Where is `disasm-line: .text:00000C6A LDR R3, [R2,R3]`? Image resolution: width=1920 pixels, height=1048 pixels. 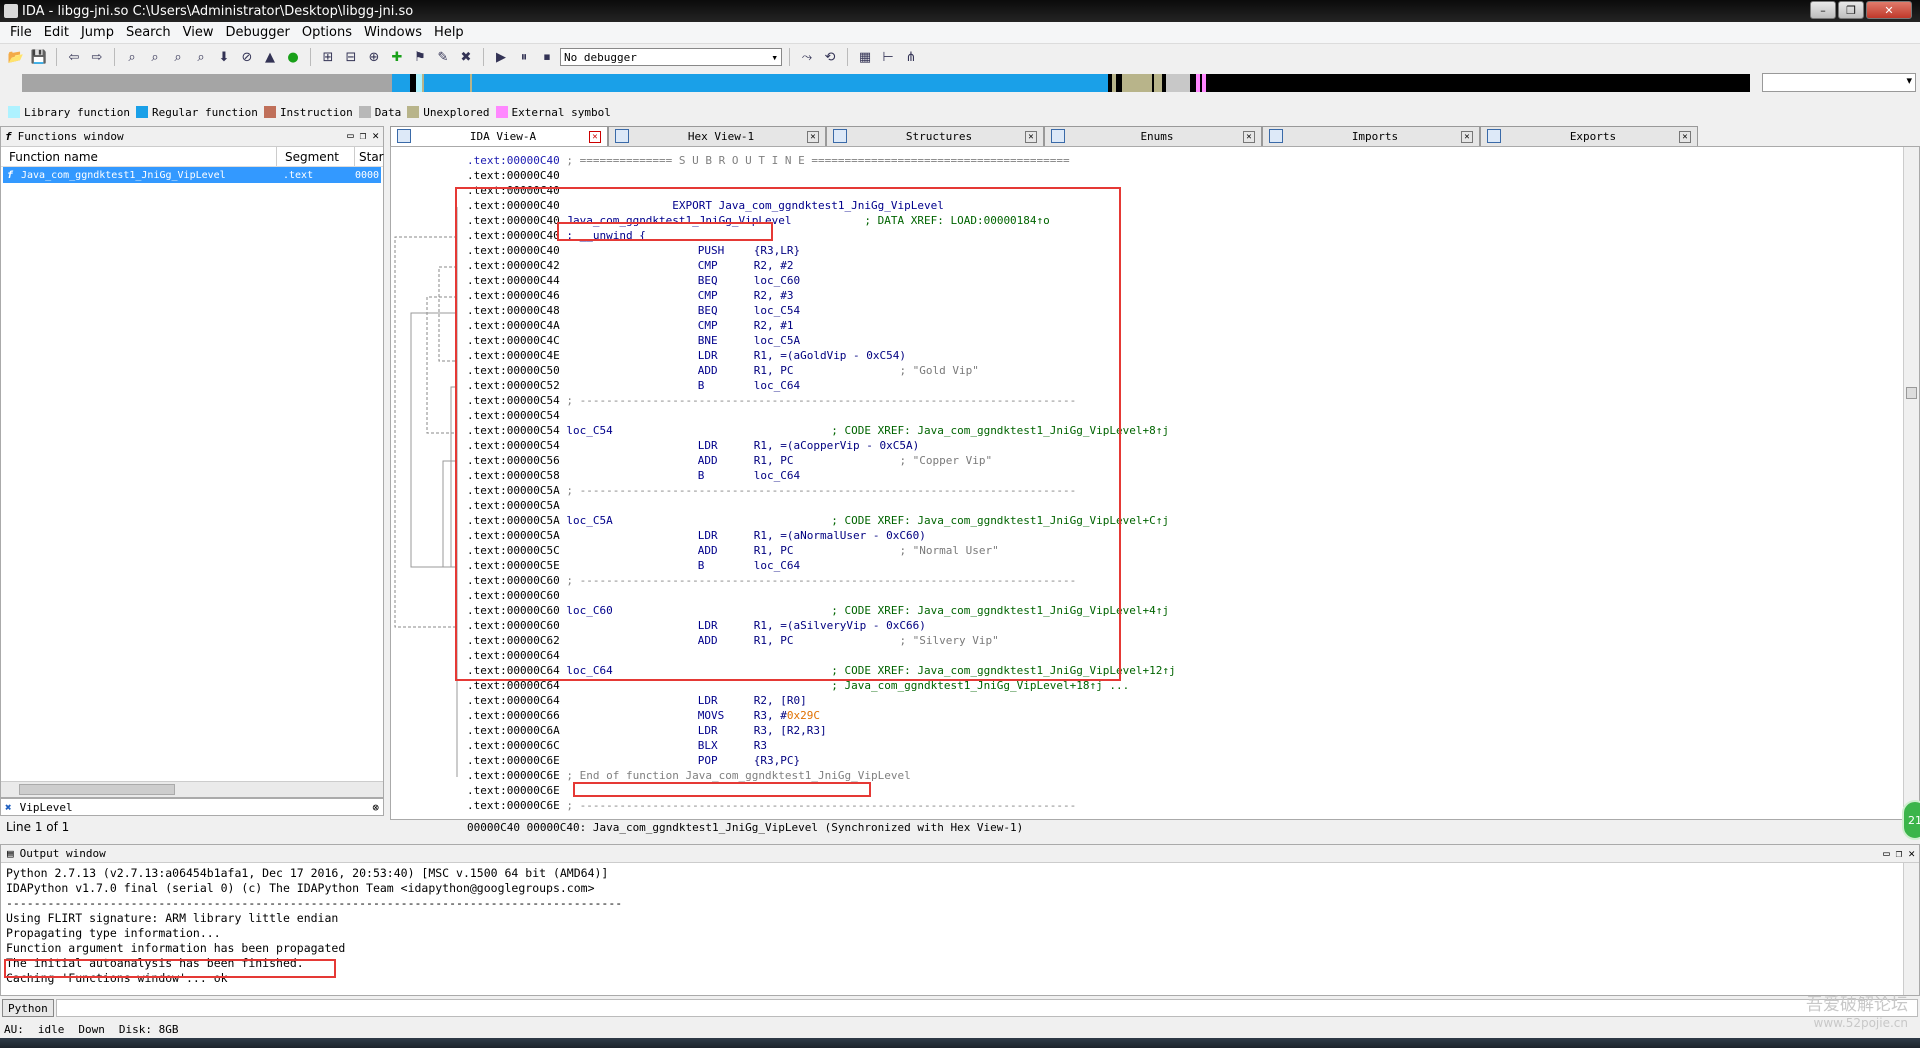 disasm-line: .text:00000C6A LDR R3, [R2,R3] is located at coordinates (1182, 730).